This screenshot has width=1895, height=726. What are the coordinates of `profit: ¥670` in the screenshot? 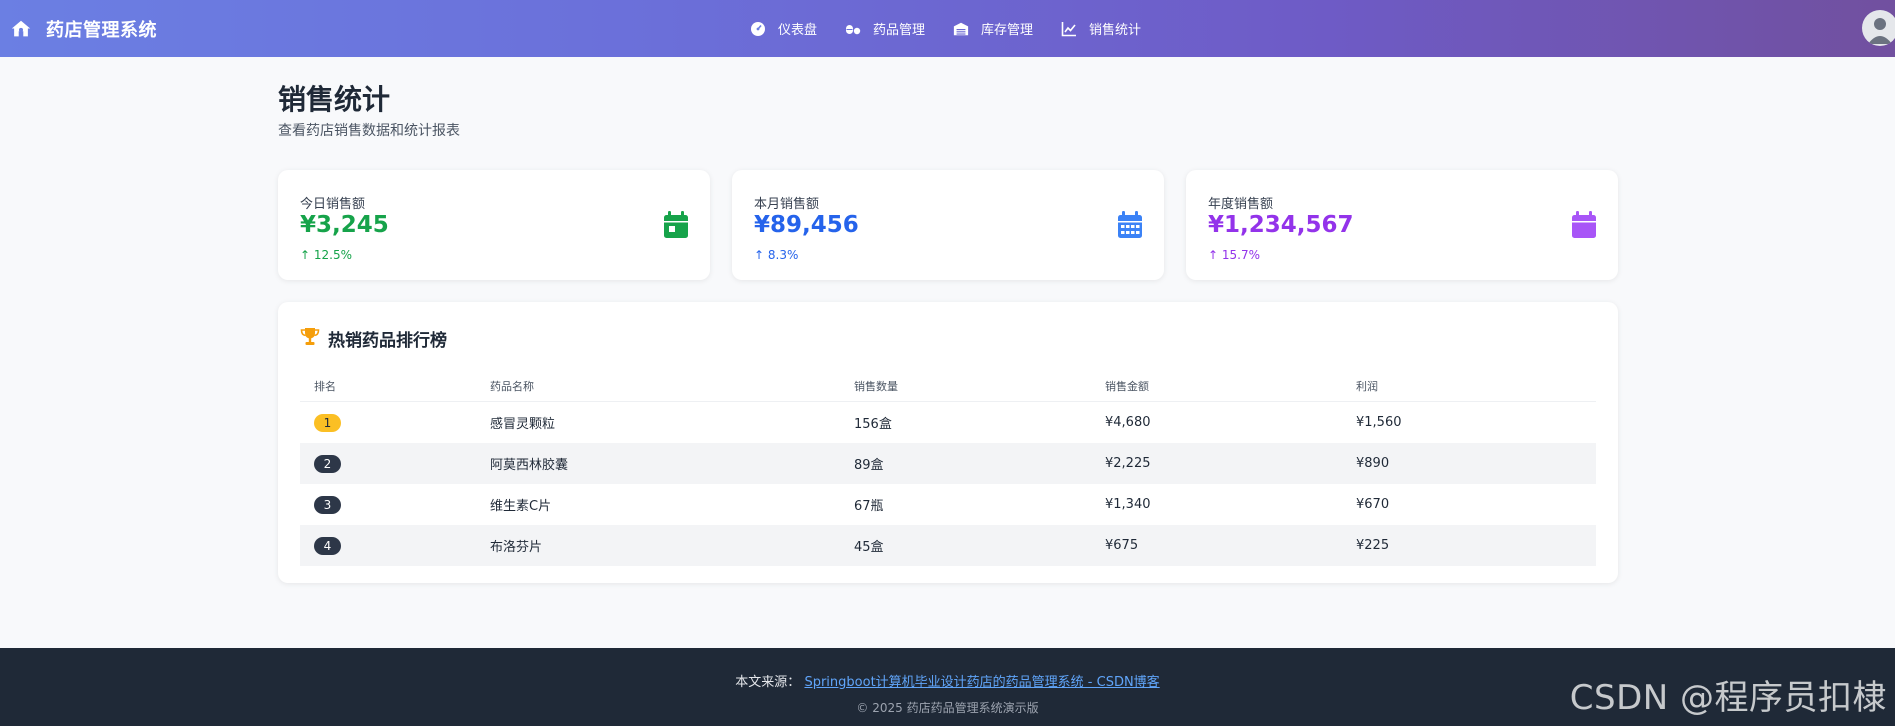 It's located at (1373, 504).